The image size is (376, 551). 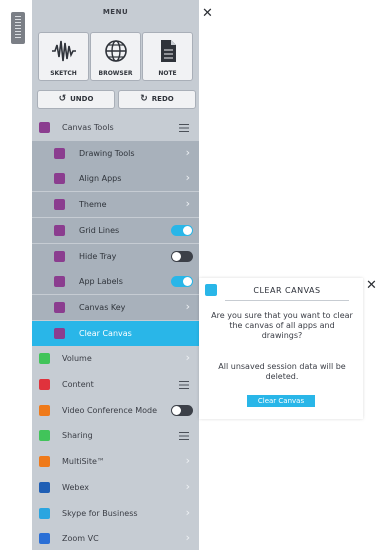 I want to click on menu-item: Align Apps ›, so click(x=115, y=179).